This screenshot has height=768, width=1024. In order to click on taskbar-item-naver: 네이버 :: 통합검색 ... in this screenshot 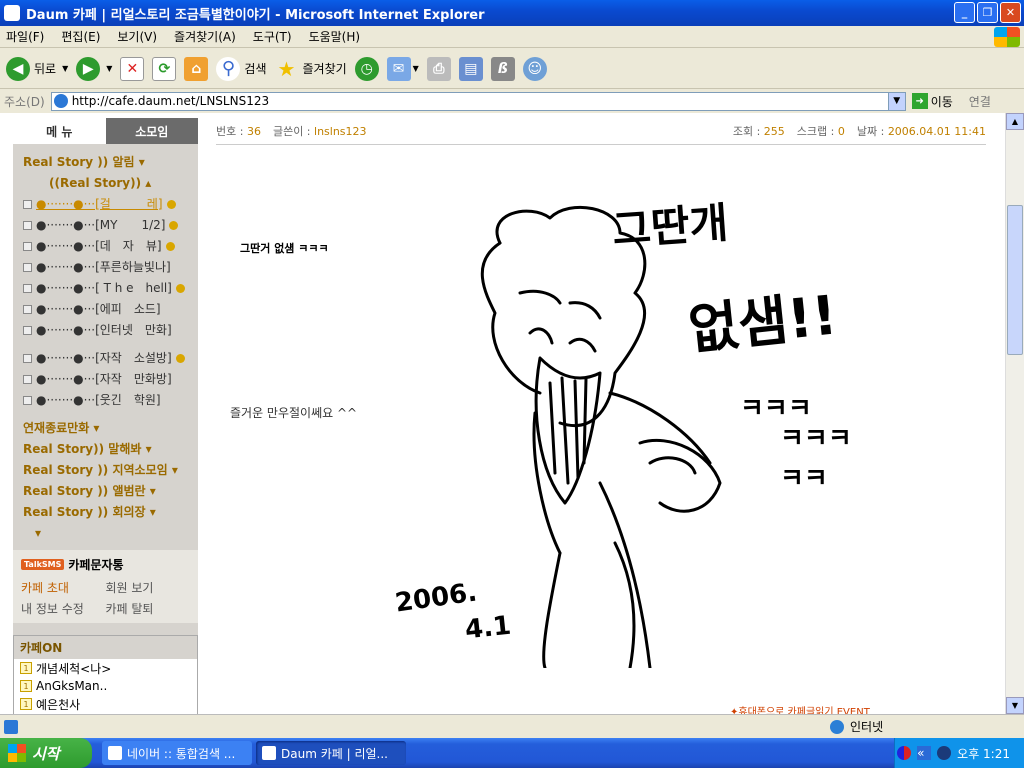, I will do `click(177, 753)`.